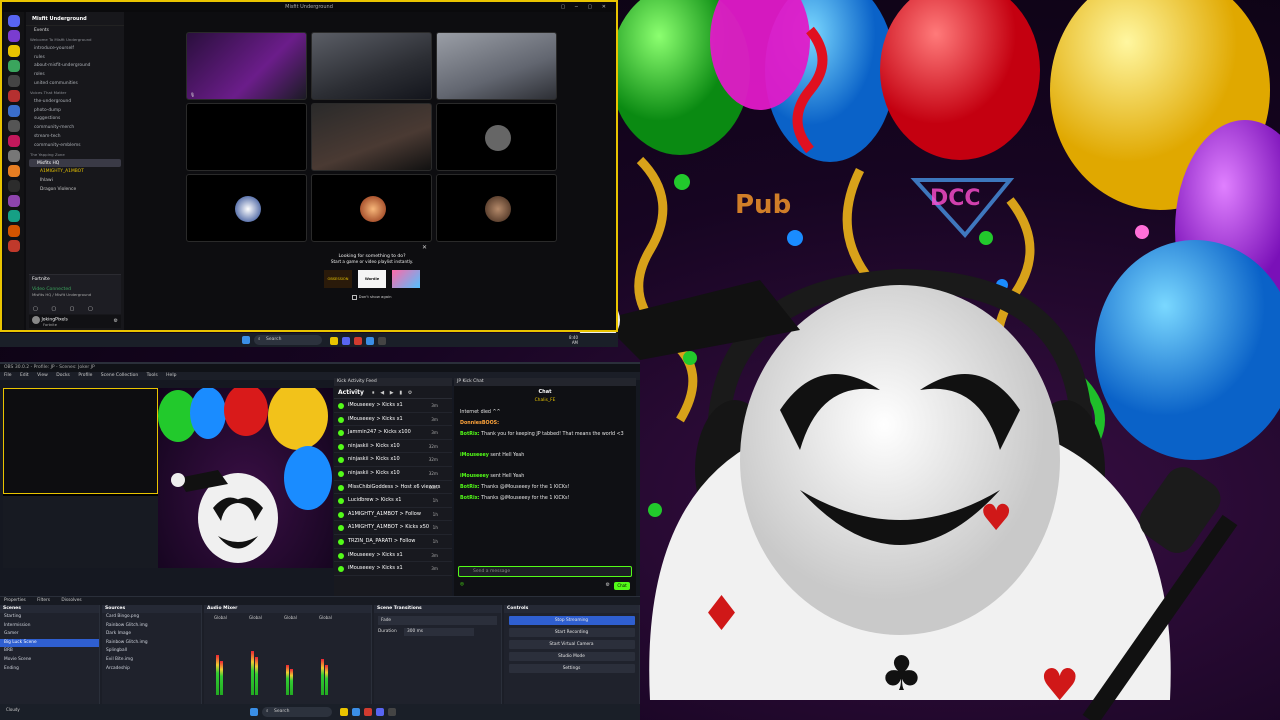 This screenshot has width=1280, height=720. Describe the element at coordinates (75, 83) in the screenshot. I see `text-channel: united communities` at that location.